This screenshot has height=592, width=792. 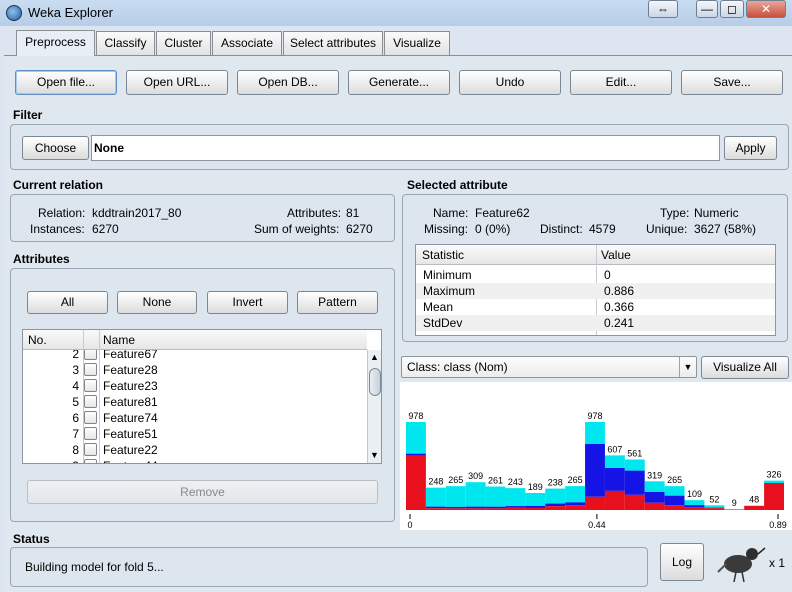 What do you see at coordinates (195, 340) in the screenshot?
I see `attributes-table-header` at bounding box center [195, 340].